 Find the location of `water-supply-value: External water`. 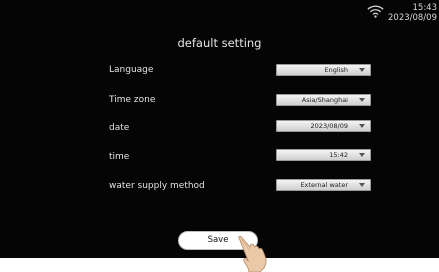

water-supply-value: External water is located at coordinates (324, 185).